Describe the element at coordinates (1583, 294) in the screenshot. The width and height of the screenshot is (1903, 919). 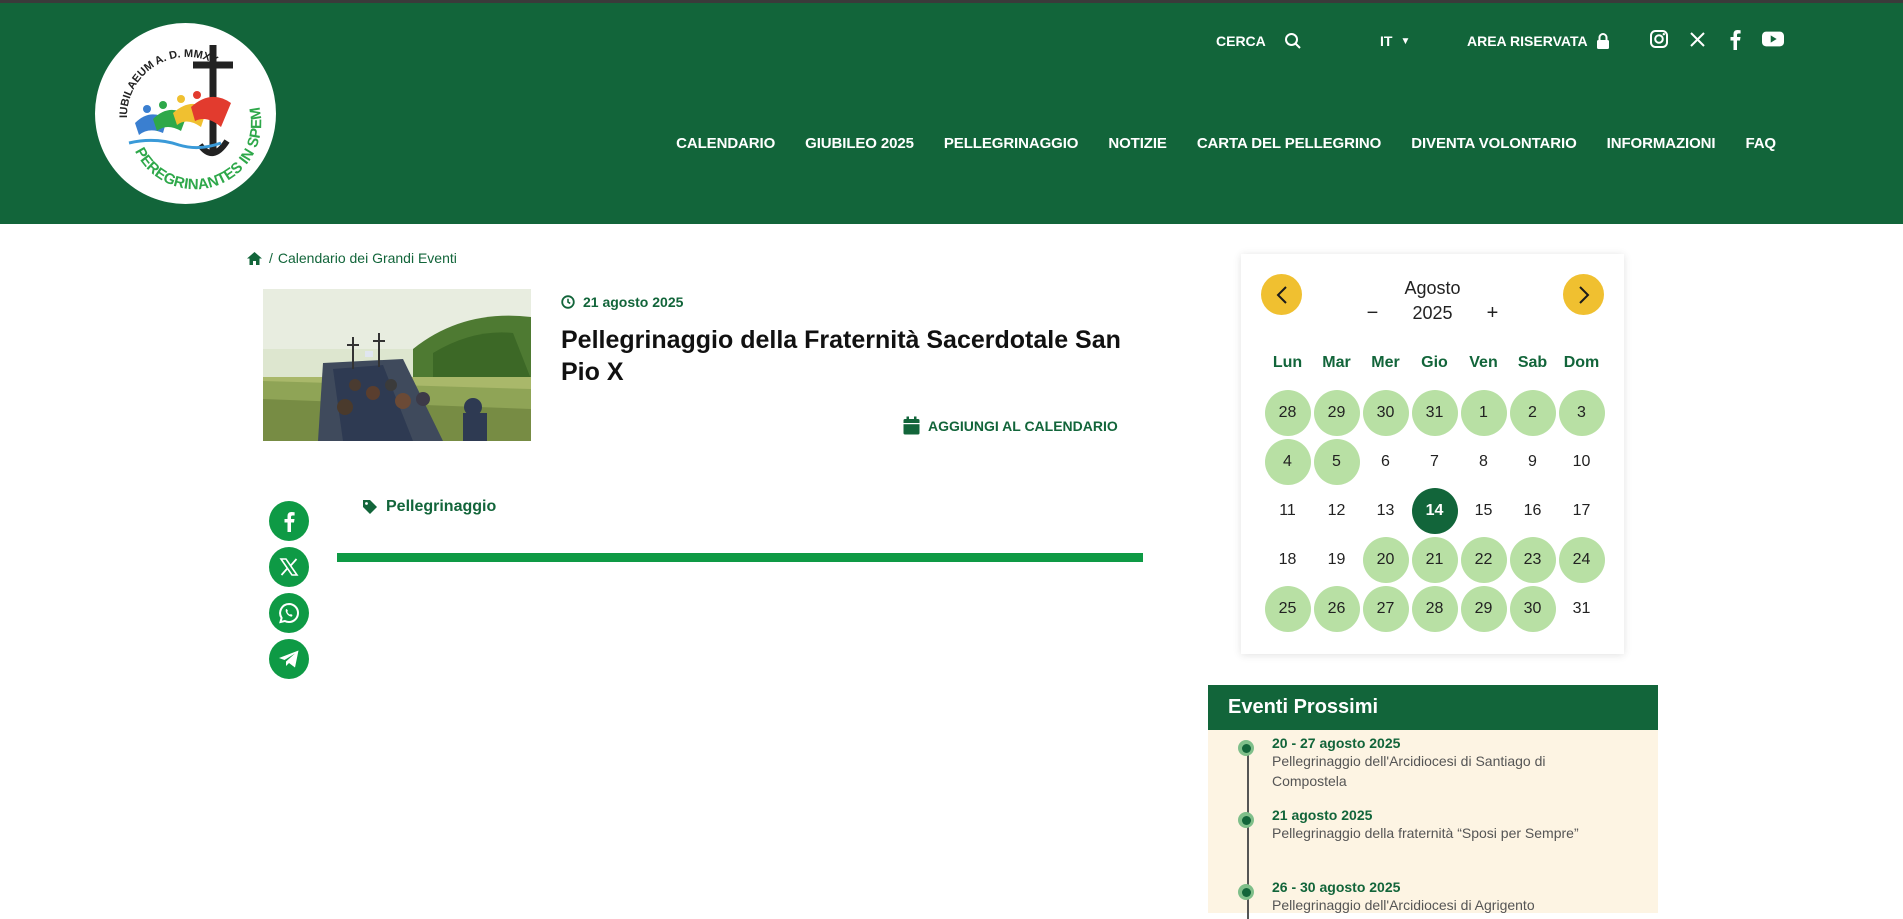
I see `calendar-next-button` at that location.